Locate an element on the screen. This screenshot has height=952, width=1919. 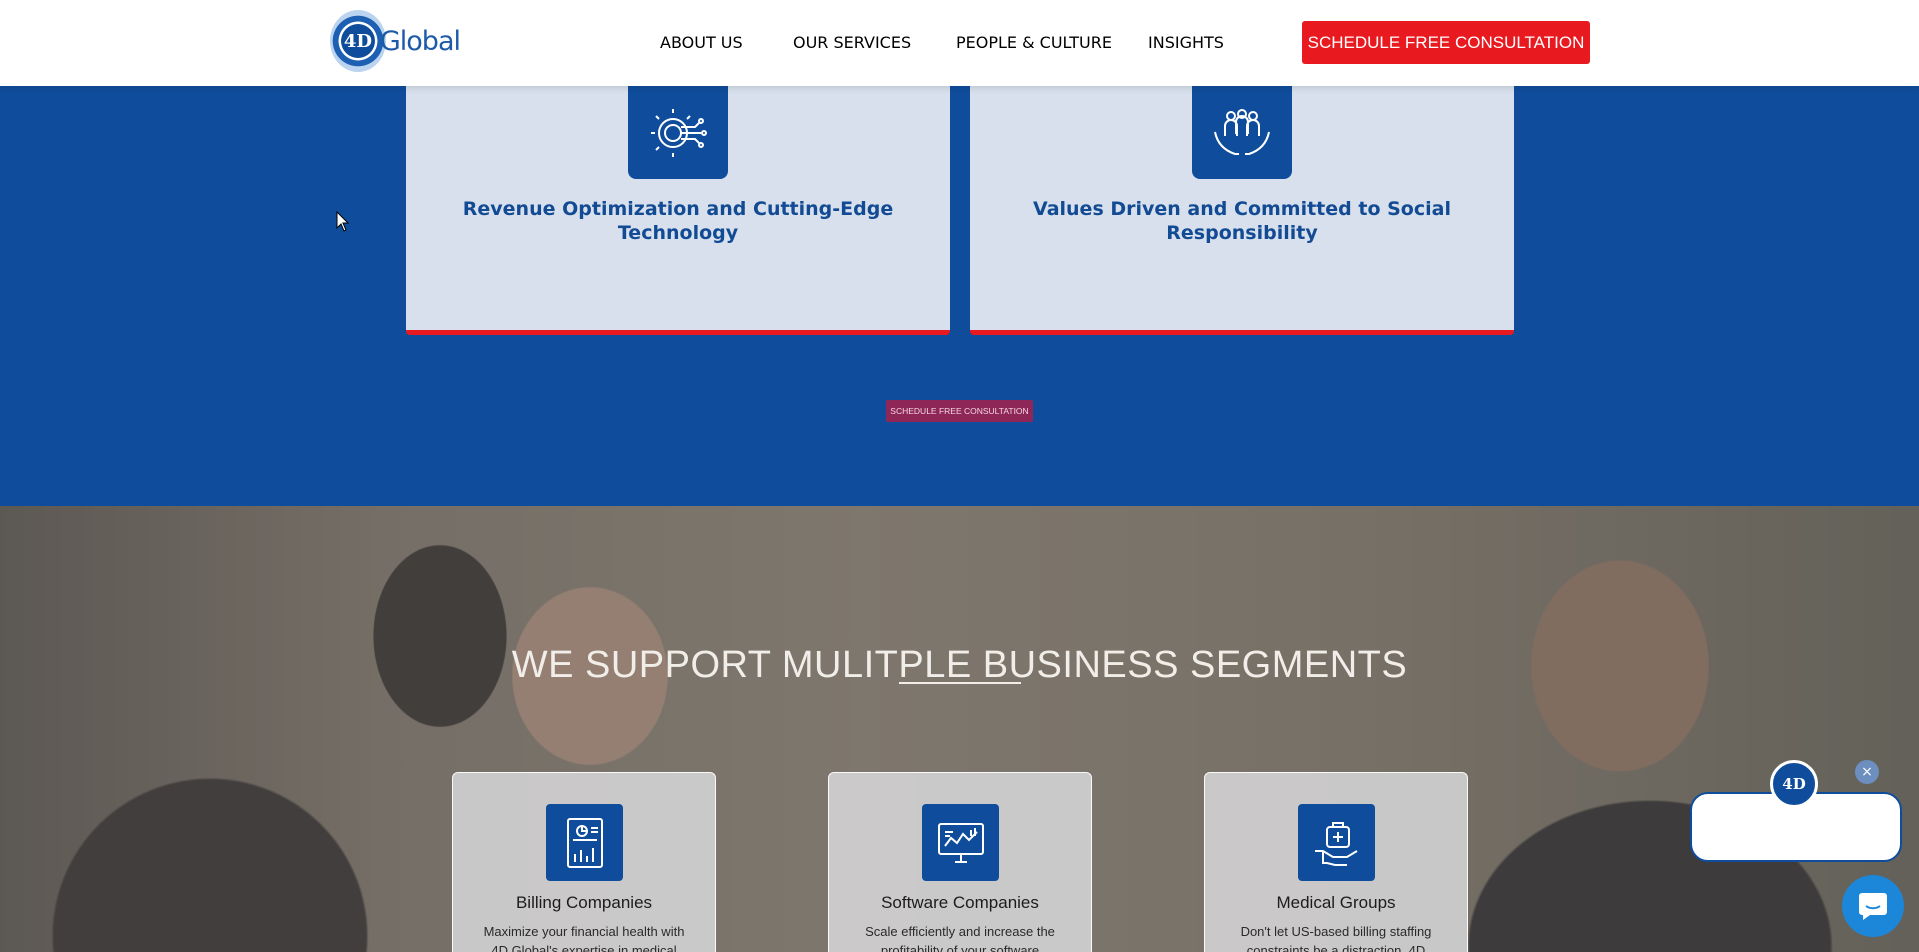
logo-mark: 4D is located at coordinates (358, 41).